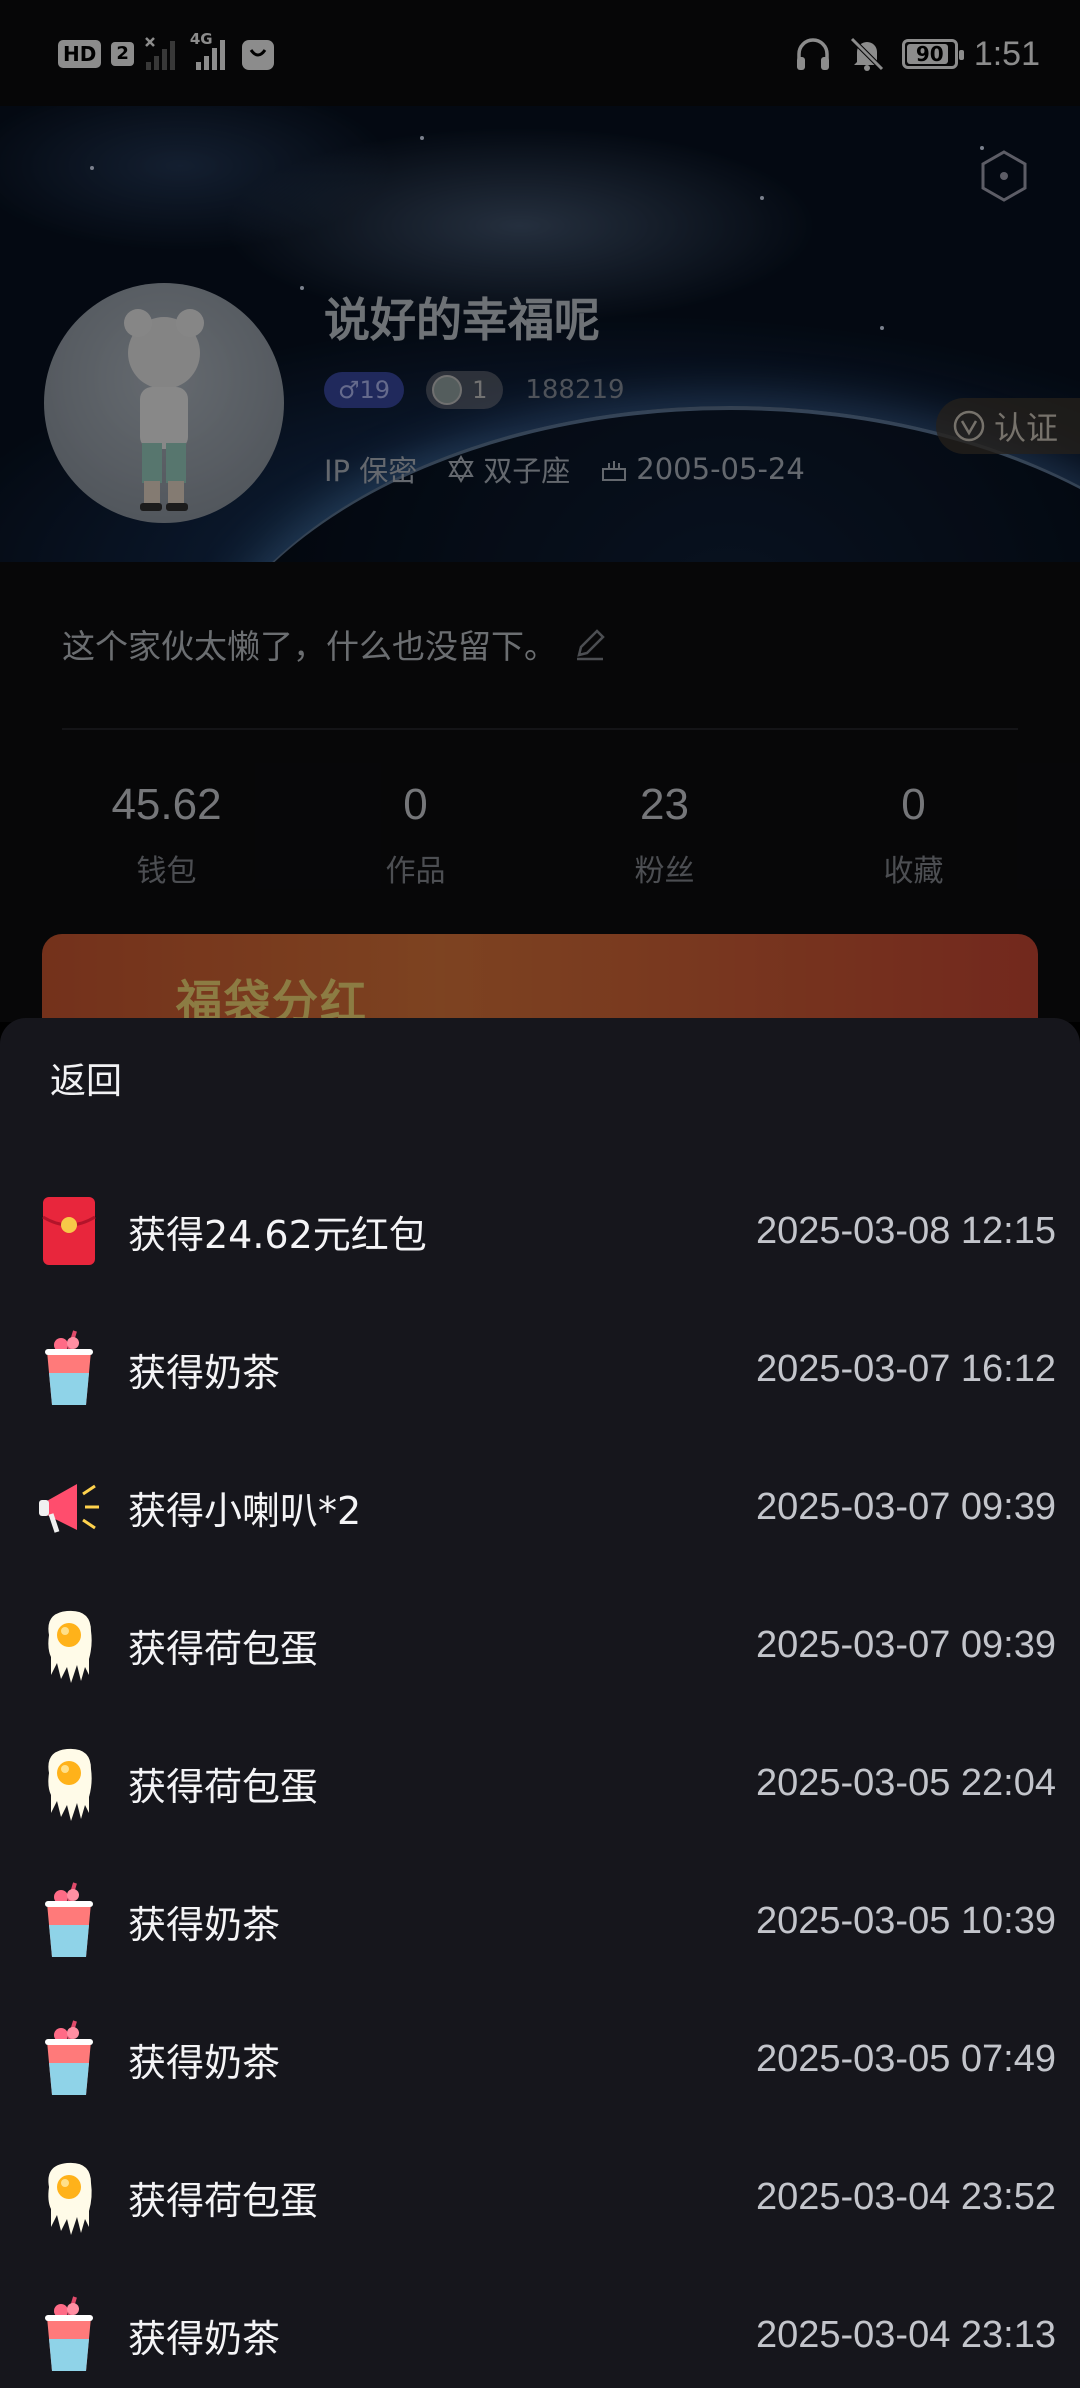 Image resolution: width=1080 pixels, height=2388 pixels. Describe the element at coordinates (720, 469) in the screenshot. I see `birthday-label: 2005-05-24` at that location.